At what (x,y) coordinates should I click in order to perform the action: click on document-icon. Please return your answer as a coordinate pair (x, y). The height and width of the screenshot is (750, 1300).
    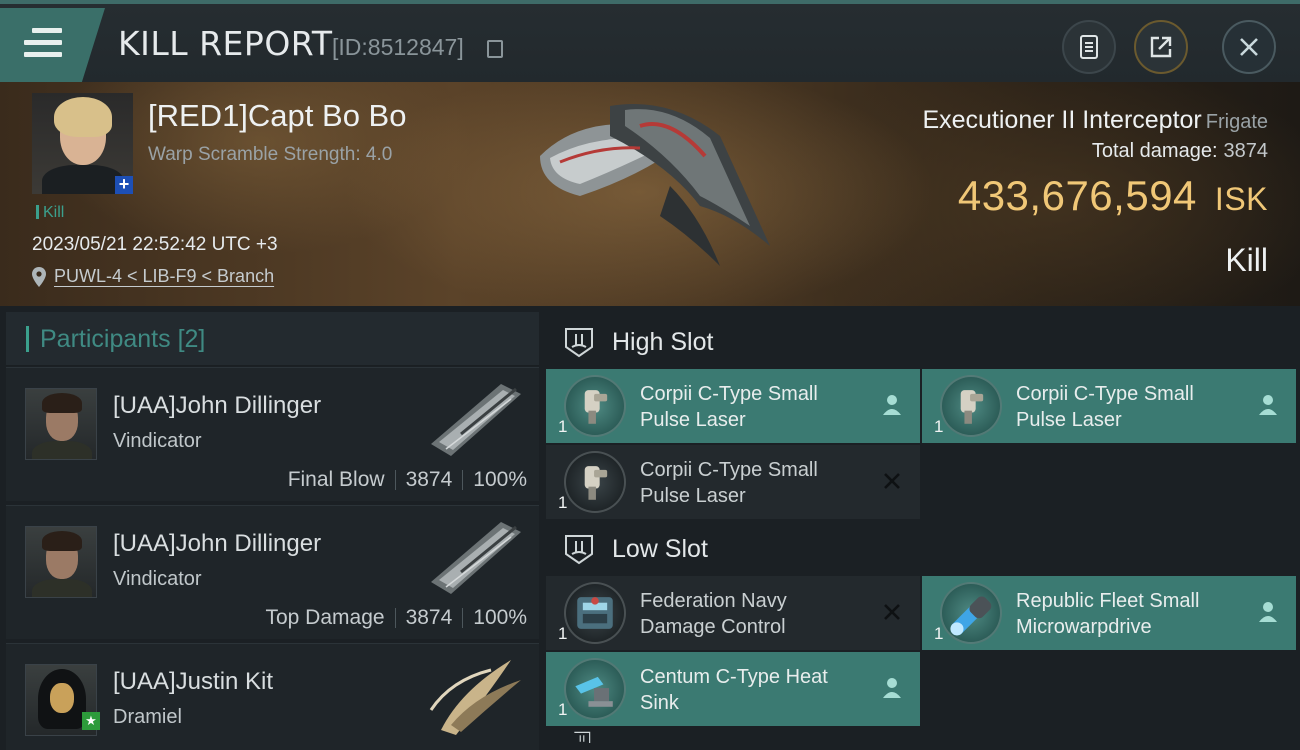
    Looking at the image, I should click on (1089, 47).